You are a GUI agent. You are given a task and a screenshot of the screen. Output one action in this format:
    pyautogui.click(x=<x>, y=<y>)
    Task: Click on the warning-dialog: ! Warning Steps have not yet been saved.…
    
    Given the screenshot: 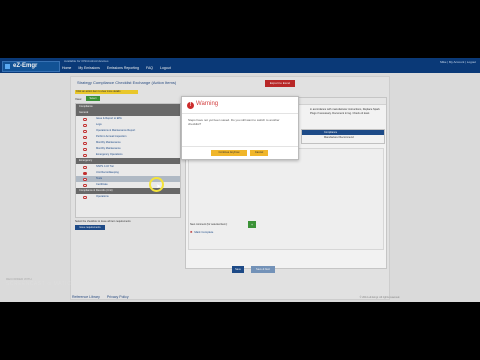 What is the action you would take?
    pyautogui.click(x=240, y=128)
    